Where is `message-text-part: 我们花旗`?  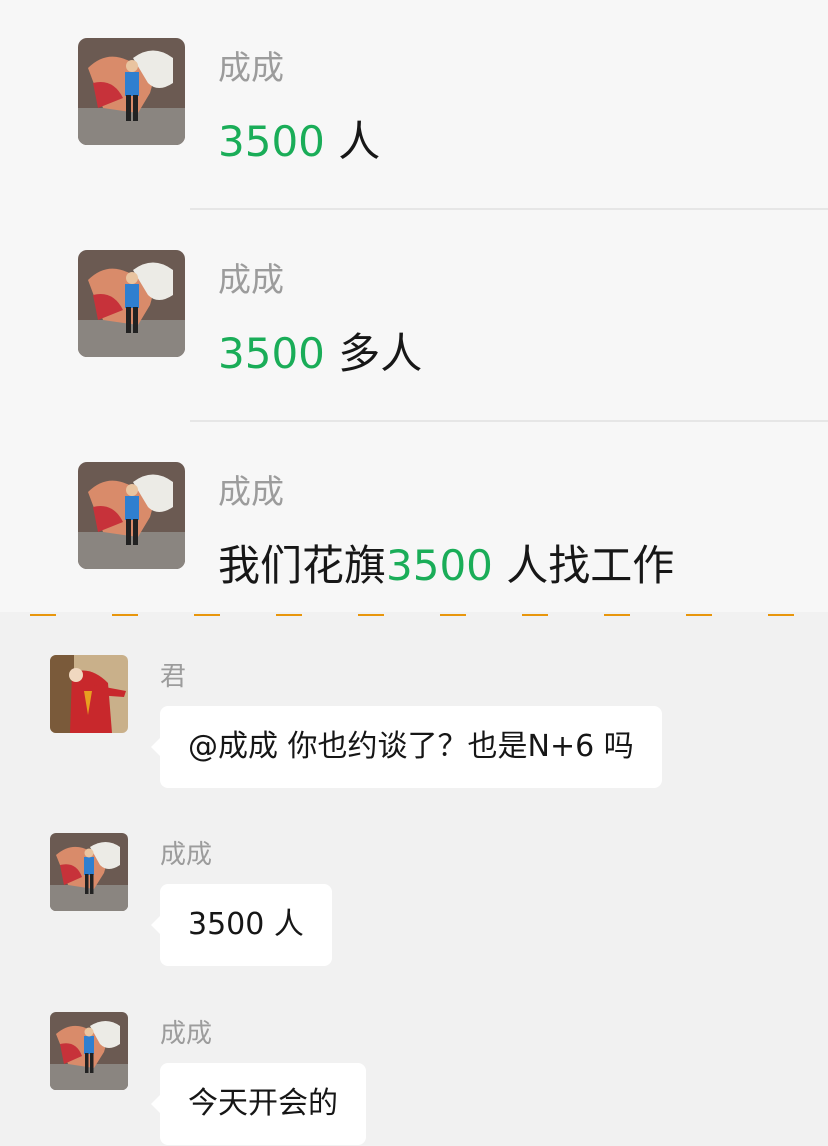 message-text-part: 我们花旗 is located at coordinates (302, 565).